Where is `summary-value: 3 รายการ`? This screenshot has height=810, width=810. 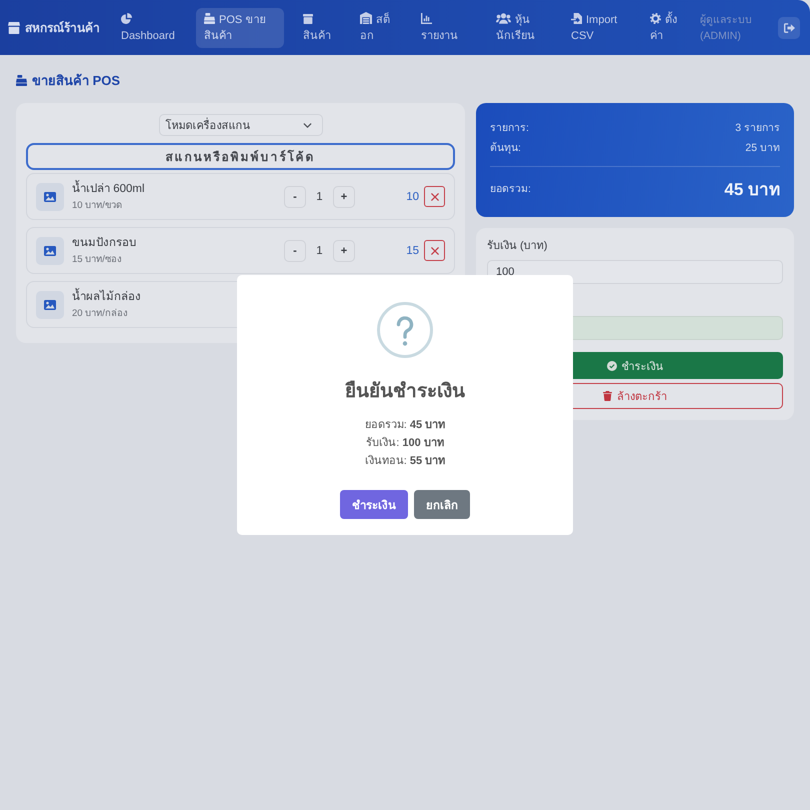
summary-value: 3 รายการ is located at coordinates (757, 128).